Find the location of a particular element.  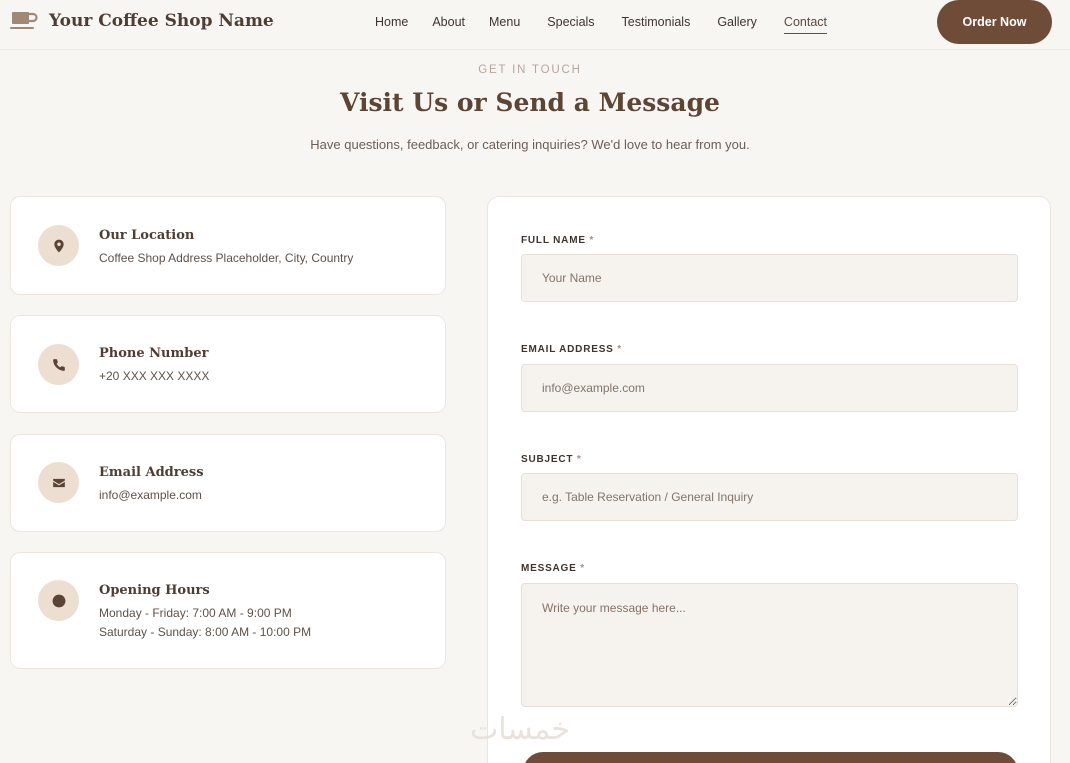

nav-menu: Menu is located at coordinates (504, 24).